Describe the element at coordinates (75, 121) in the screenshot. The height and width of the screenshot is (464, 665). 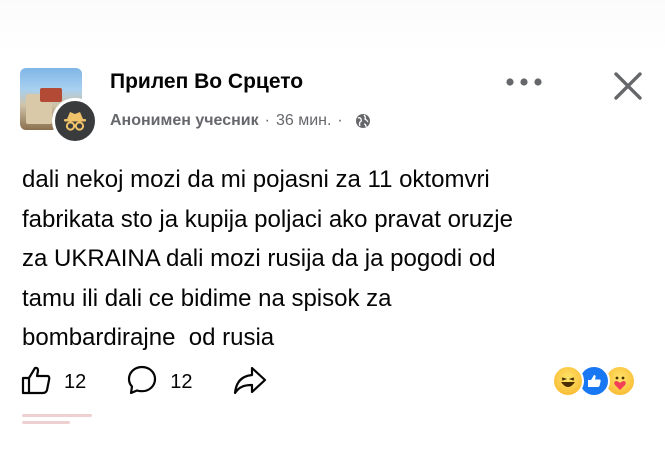
I see `anonymous-member-icon` at that location.